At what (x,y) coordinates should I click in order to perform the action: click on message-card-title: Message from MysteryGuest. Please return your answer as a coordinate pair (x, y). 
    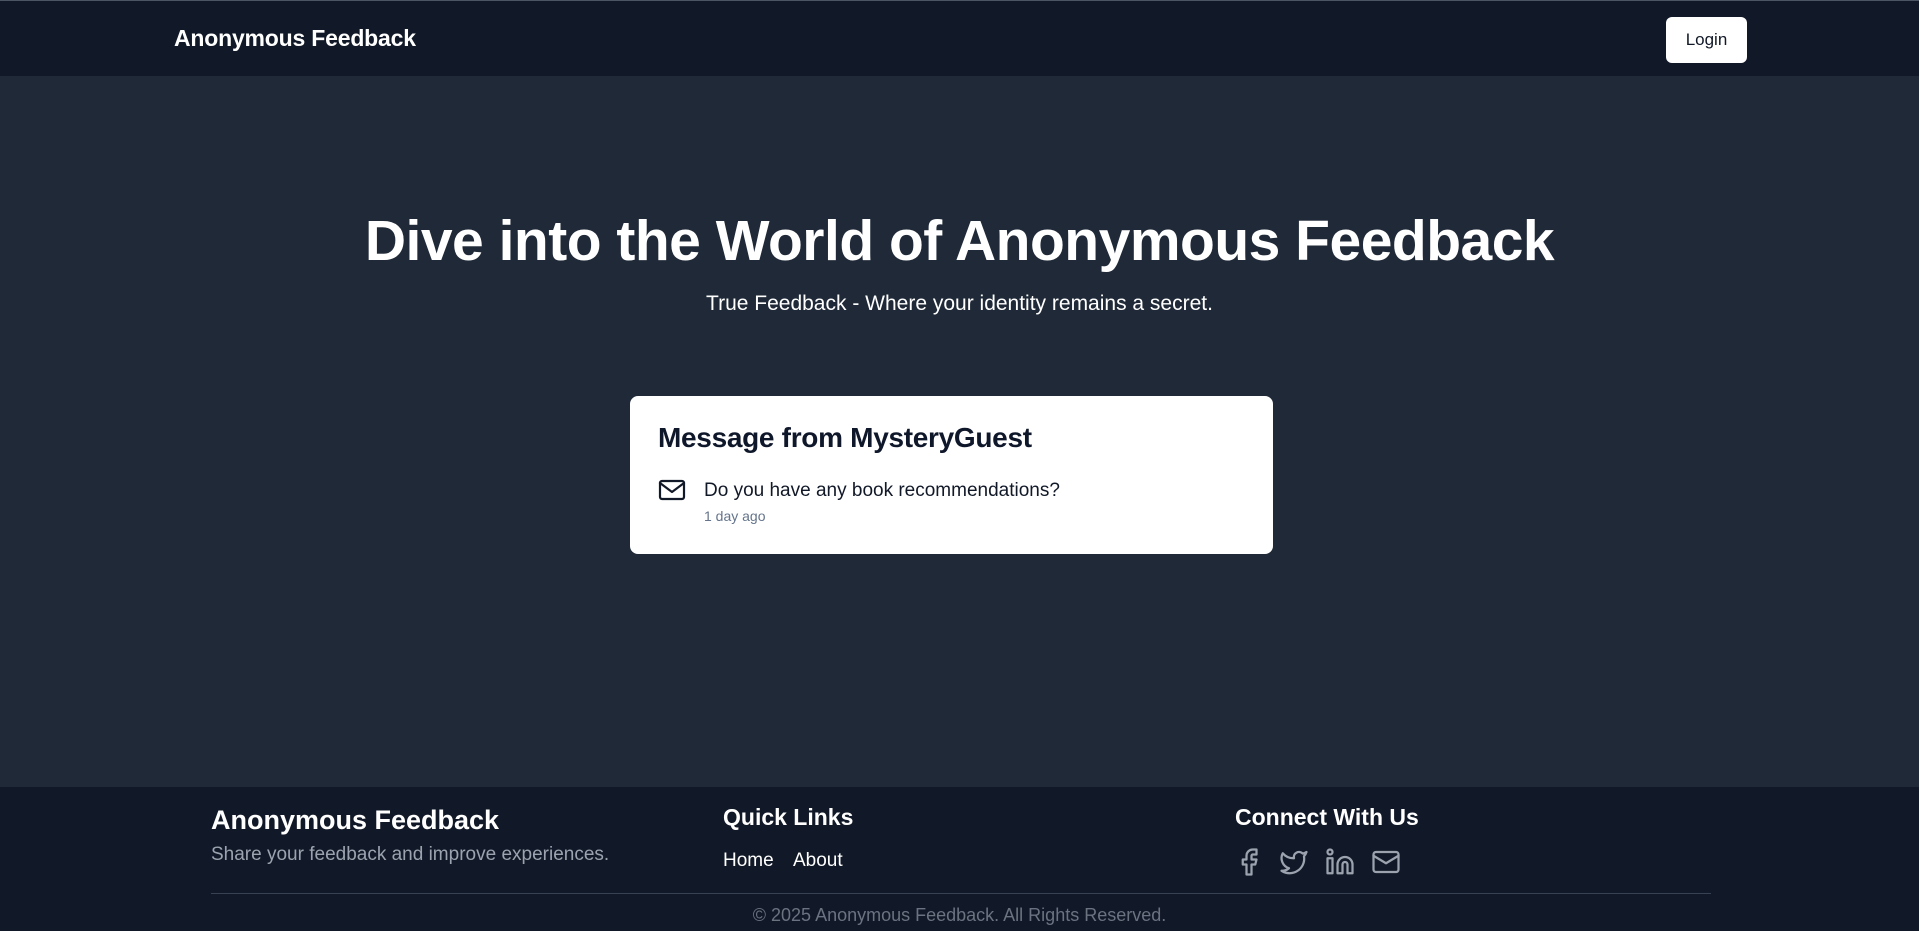
    Looking at the image, I should click on (845, 437).